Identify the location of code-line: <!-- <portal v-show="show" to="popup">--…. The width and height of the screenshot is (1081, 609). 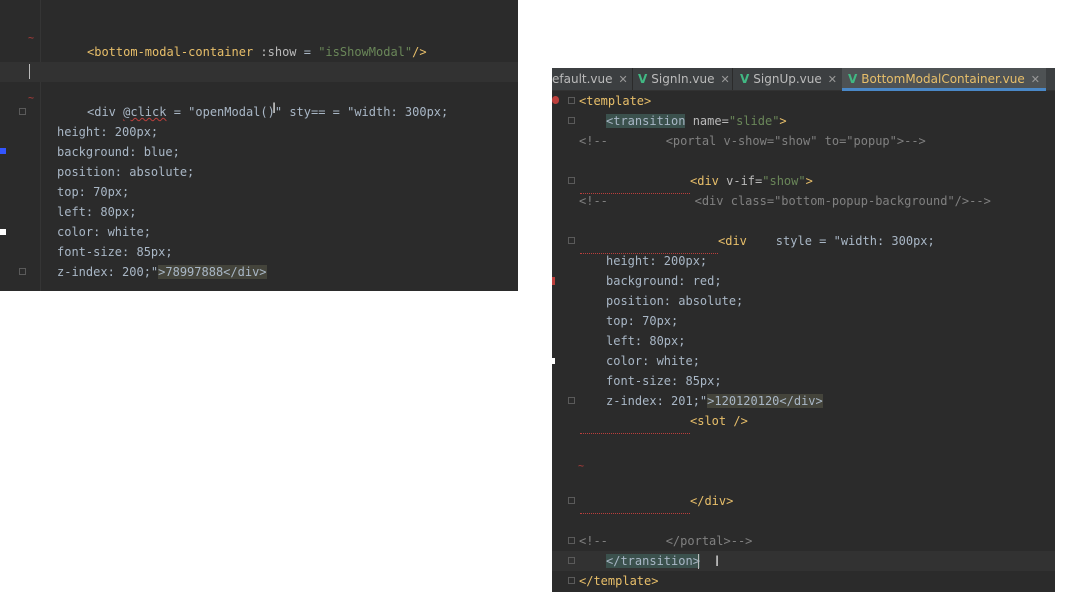
(803, 141).